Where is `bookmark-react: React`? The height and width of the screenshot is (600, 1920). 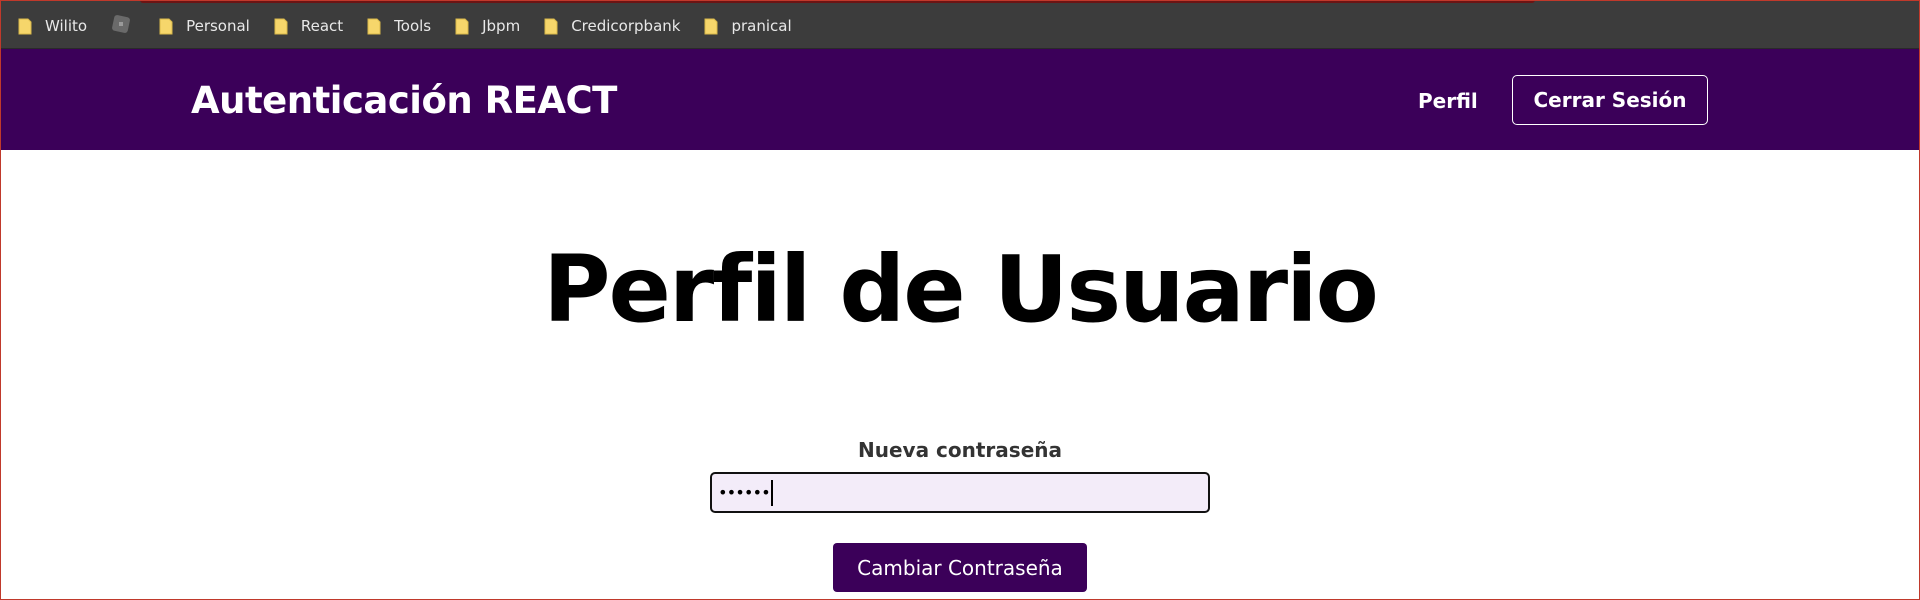
bookmark-react: React is located at coordinates (308, 26).